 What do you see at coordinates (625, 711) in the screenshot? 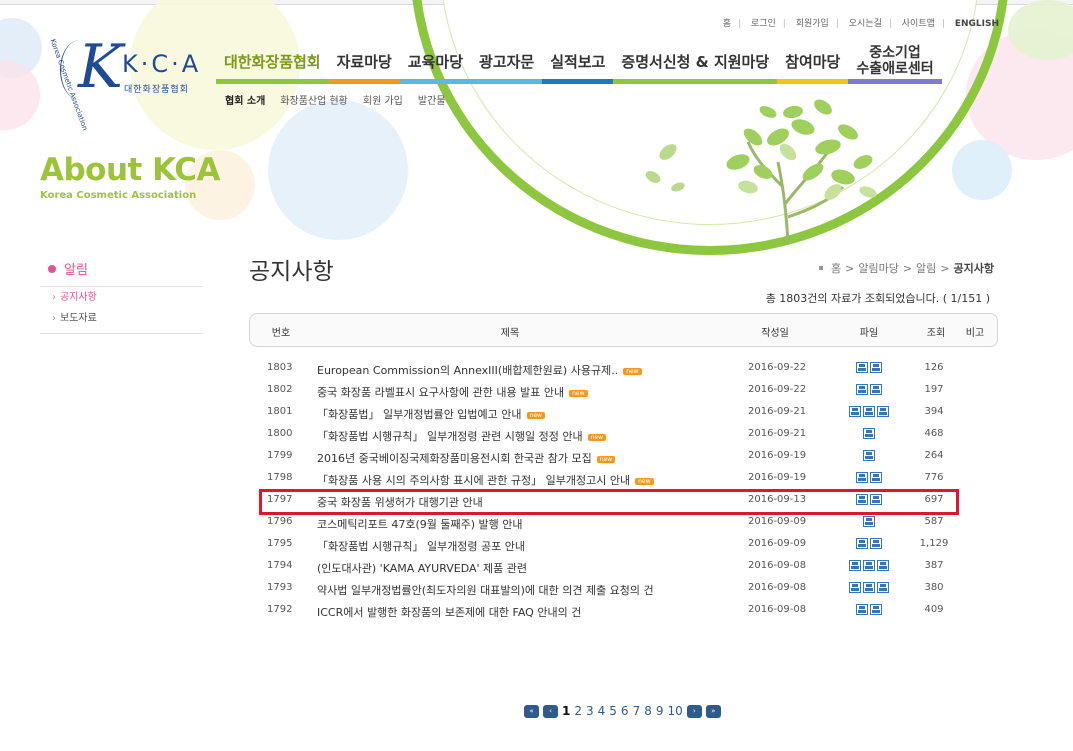
I see `page-link-6: 6` at bounding box center [625, 711].